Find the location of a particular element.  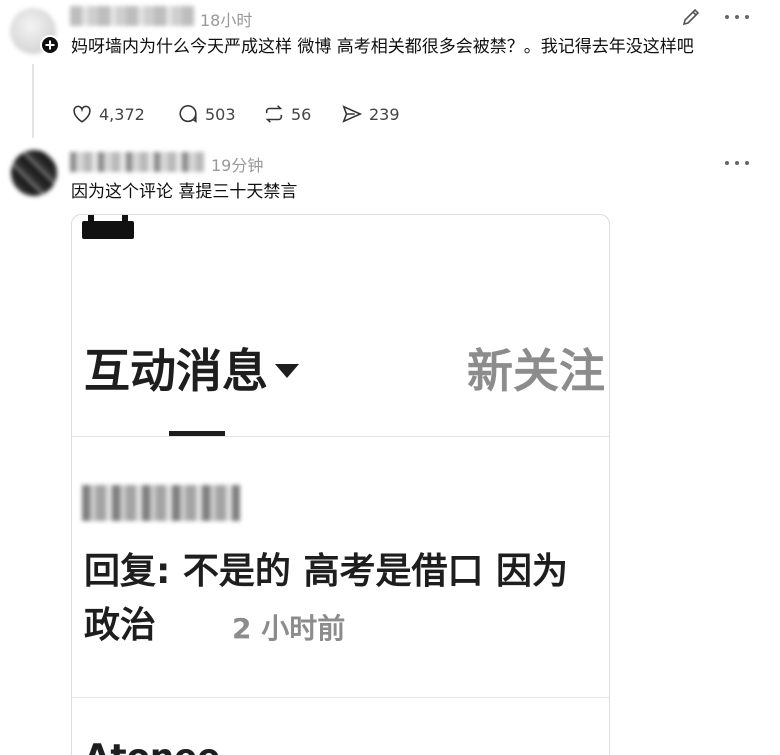

tab-new-followers: 新关注 is located at coordinates (536, 371).